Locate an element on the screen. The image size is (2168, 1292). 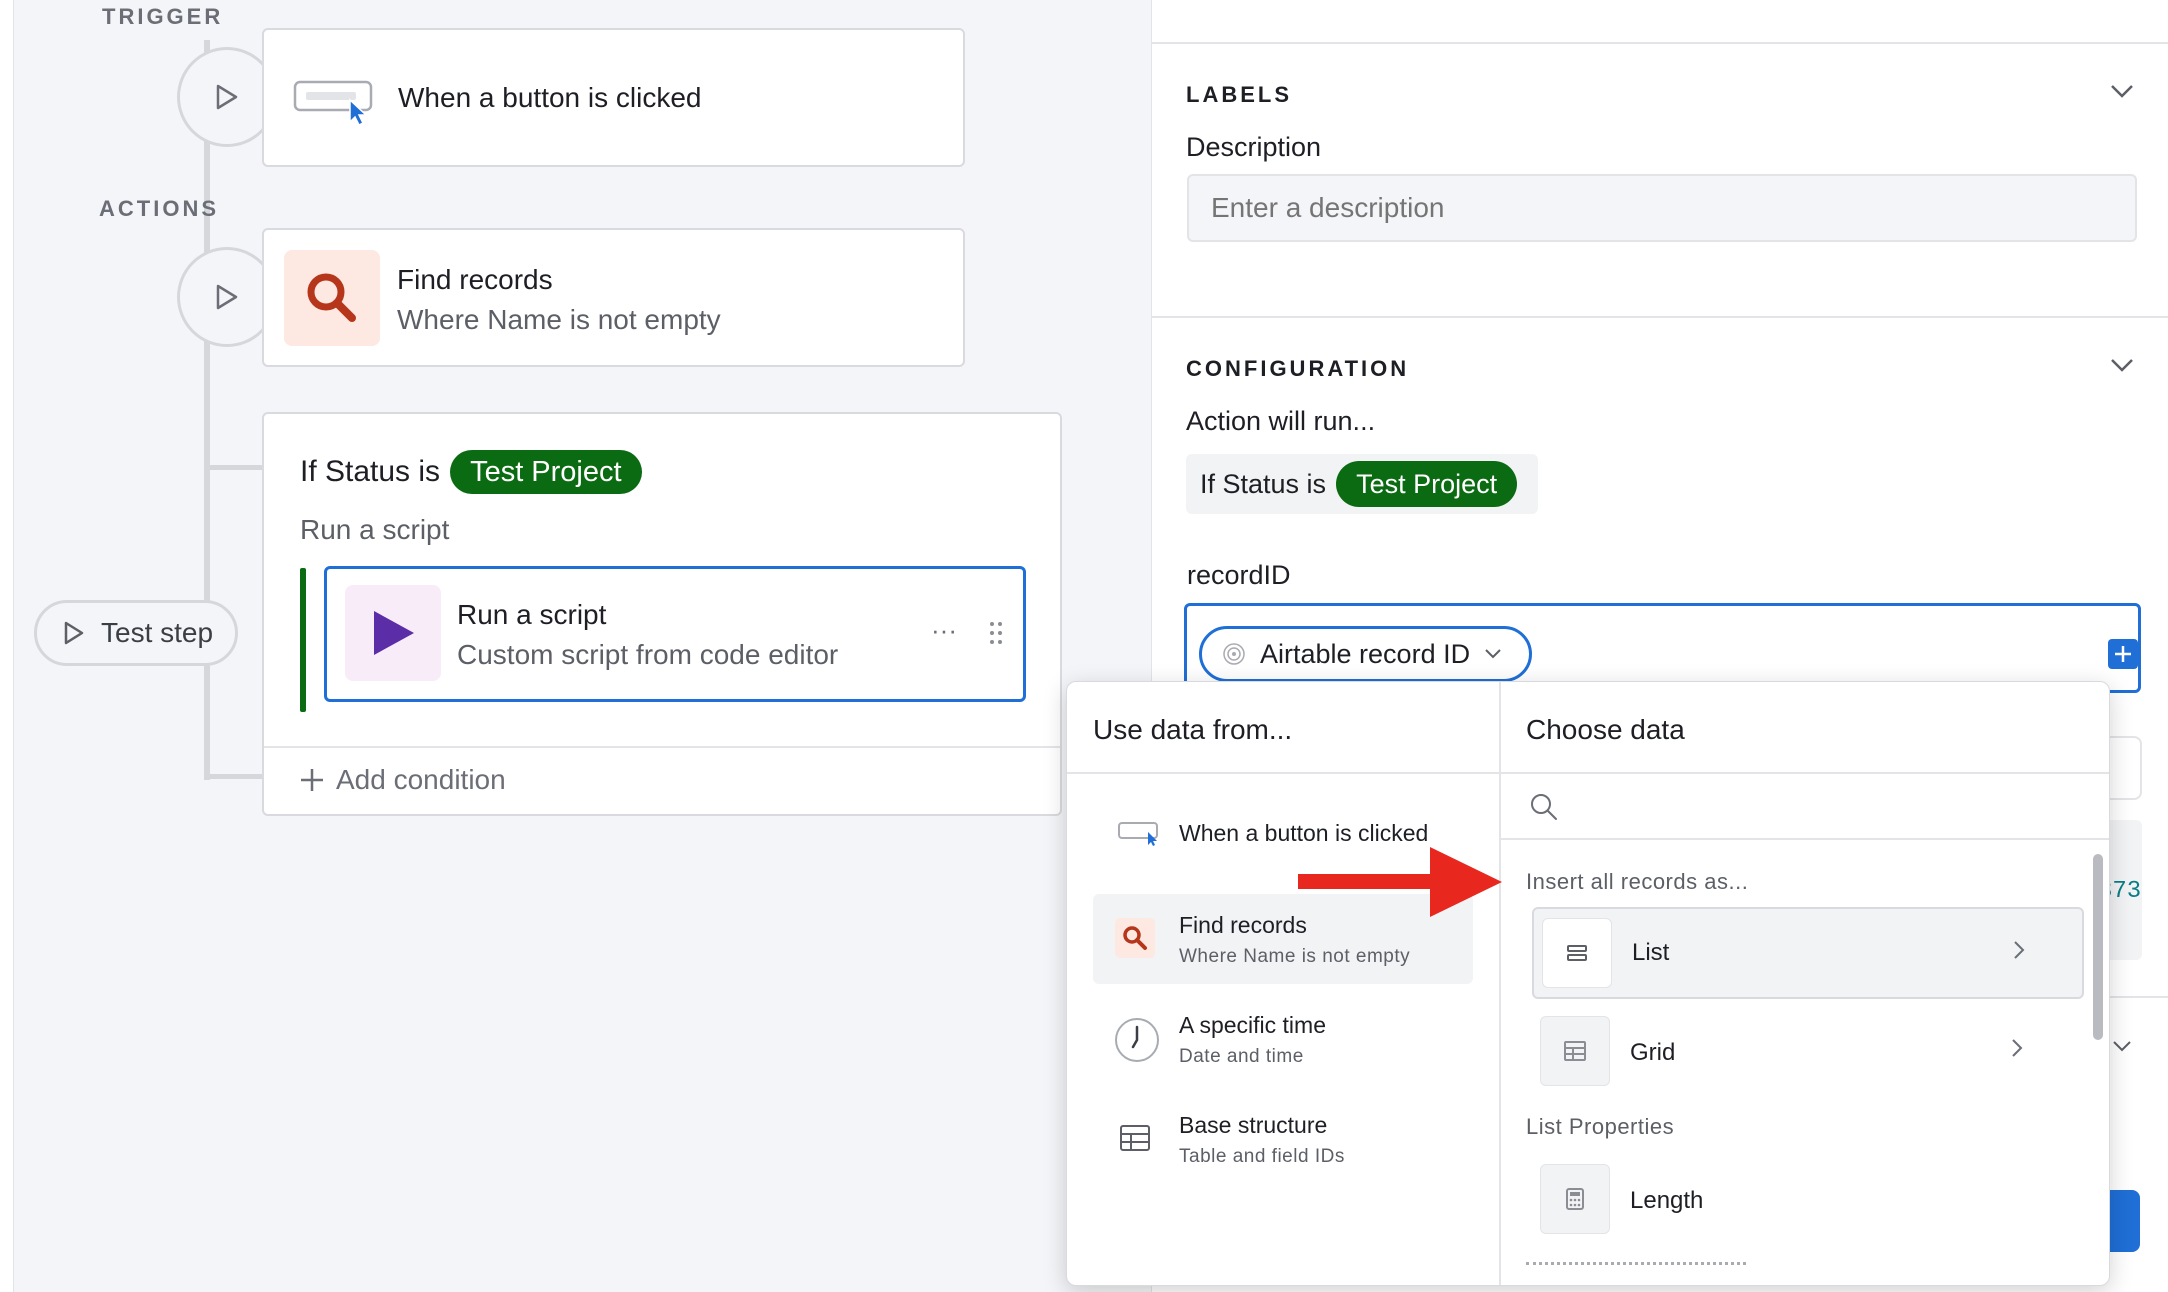
record-id-token: Airtable record ID is located at coordinates (1365, 654).